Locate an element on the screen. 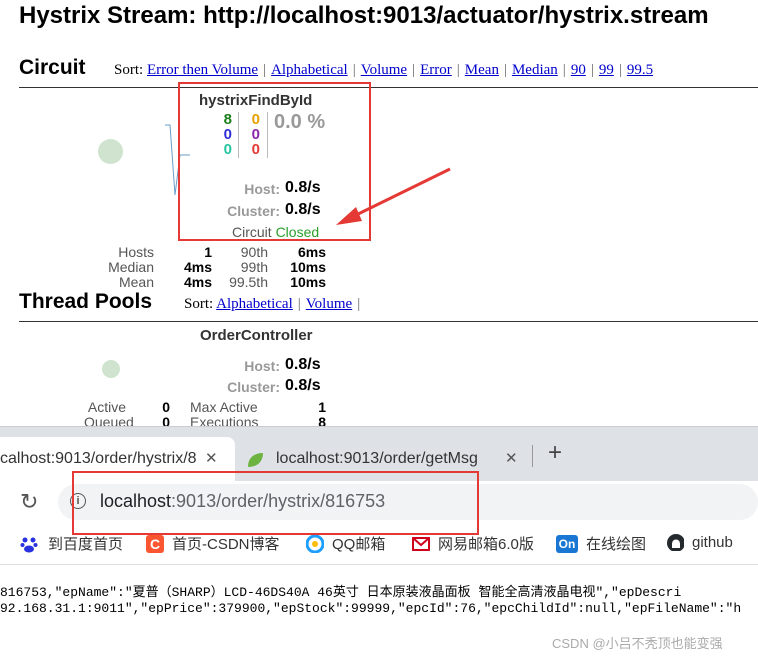  sort-median: Median is located at coordinates (535, 70).